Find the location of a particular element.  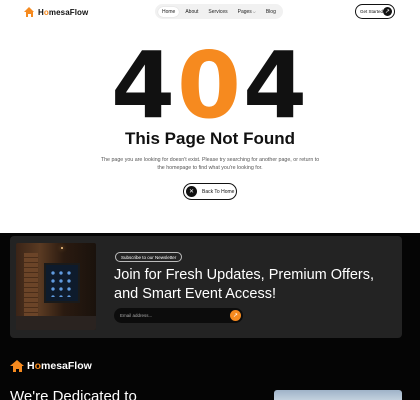

nav-services: Services is located at coordinates (217, 12).